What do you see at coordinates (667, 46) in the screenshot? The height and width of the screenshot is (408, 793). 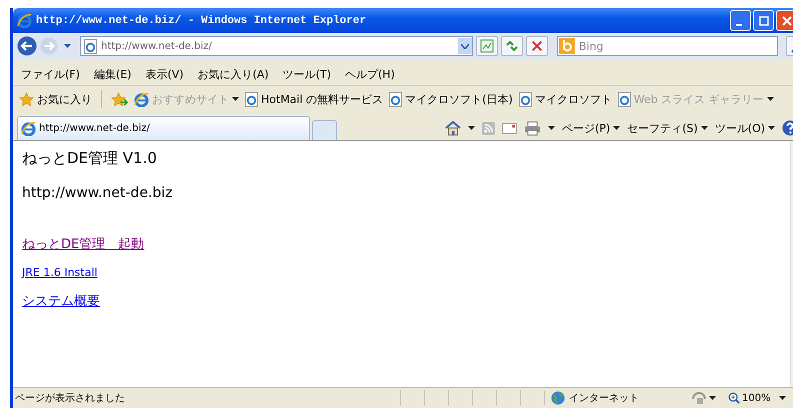 I see `search-field: Bing` at bounding box center [667, 46].